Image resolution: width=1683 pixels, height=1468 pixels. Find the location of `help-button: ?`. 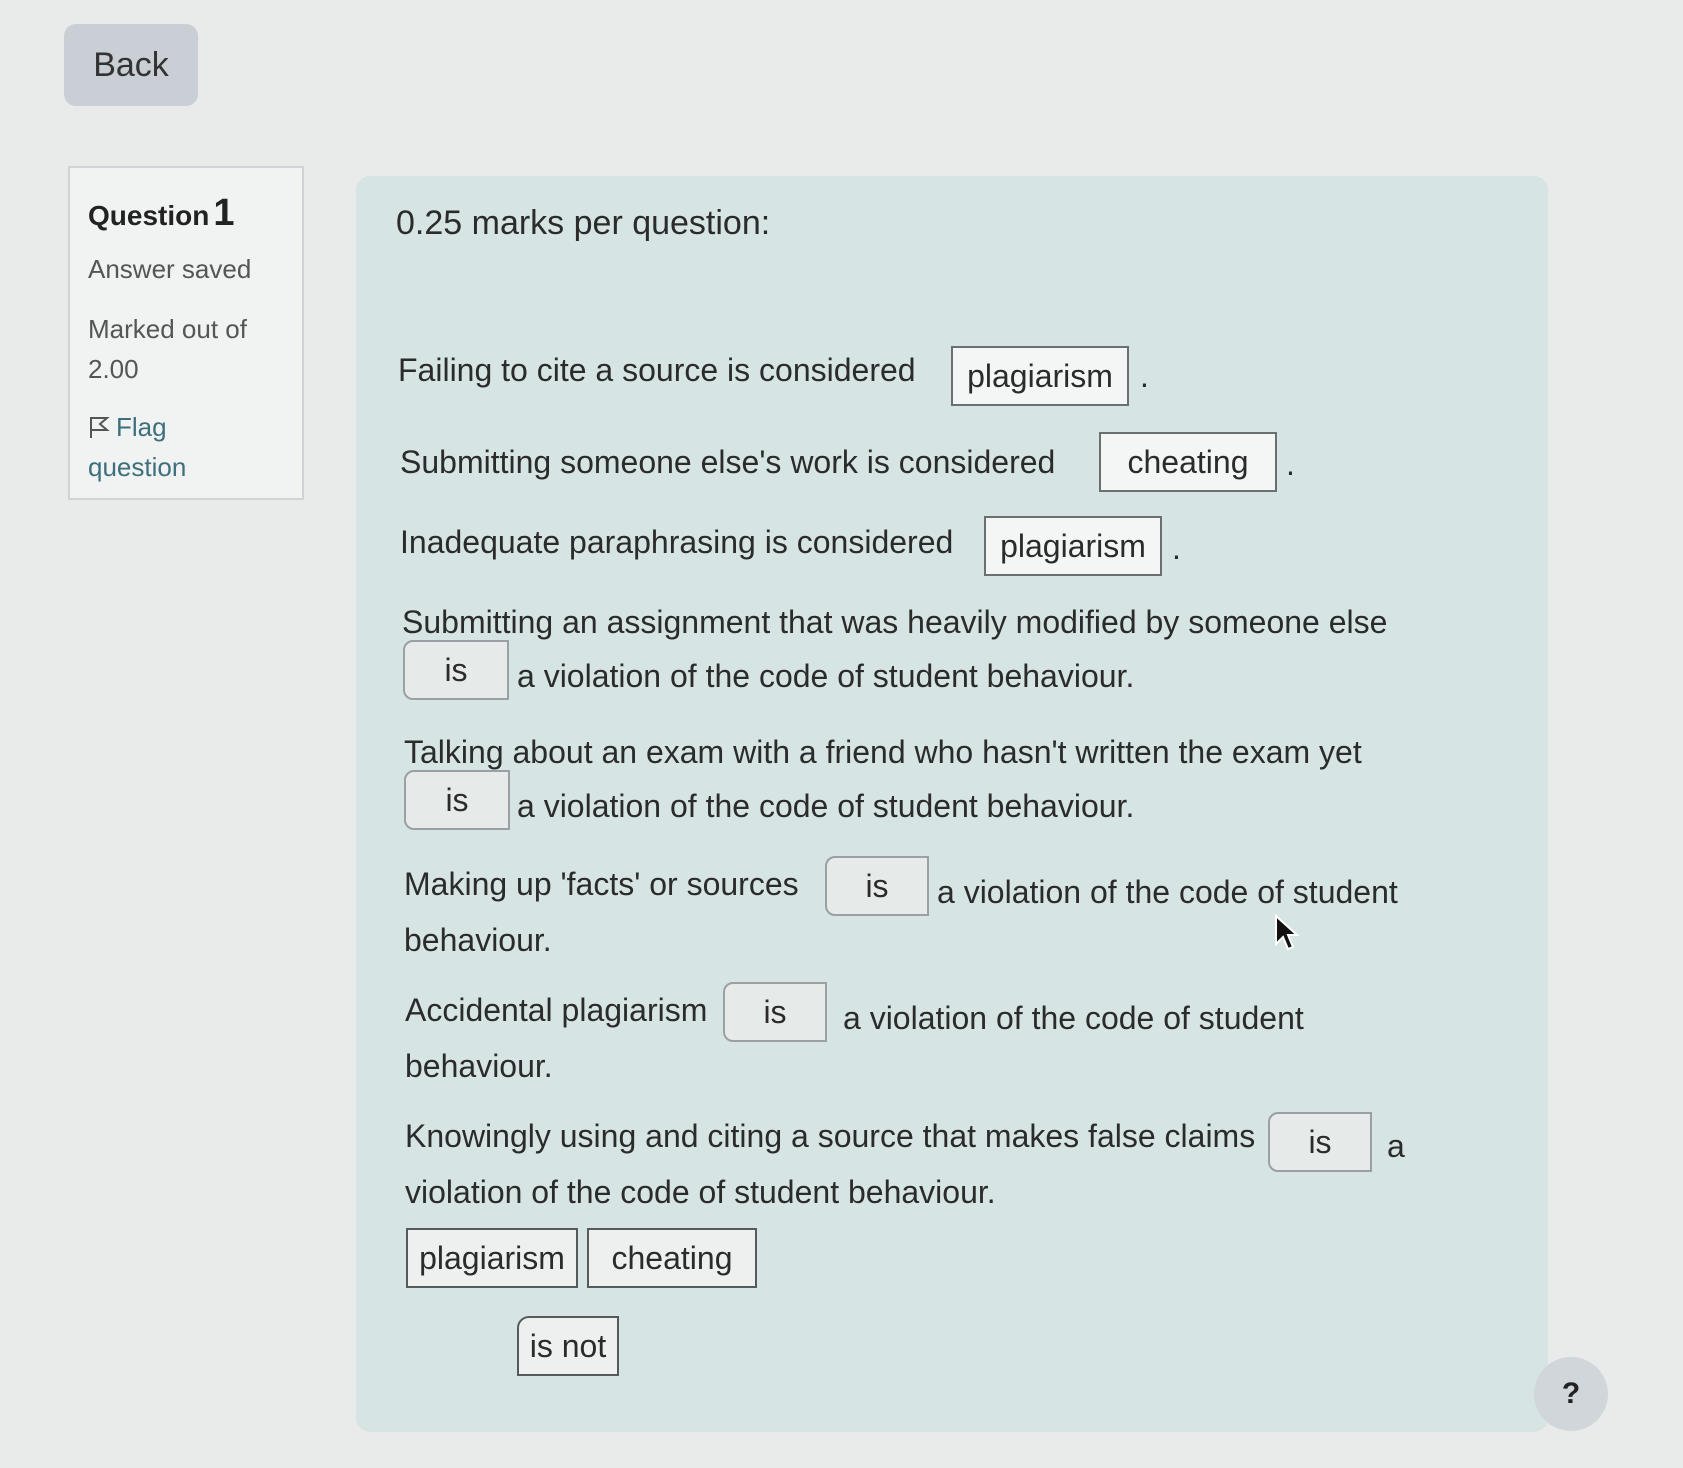

help-button: ? is located at coordinates (1571, 1394).